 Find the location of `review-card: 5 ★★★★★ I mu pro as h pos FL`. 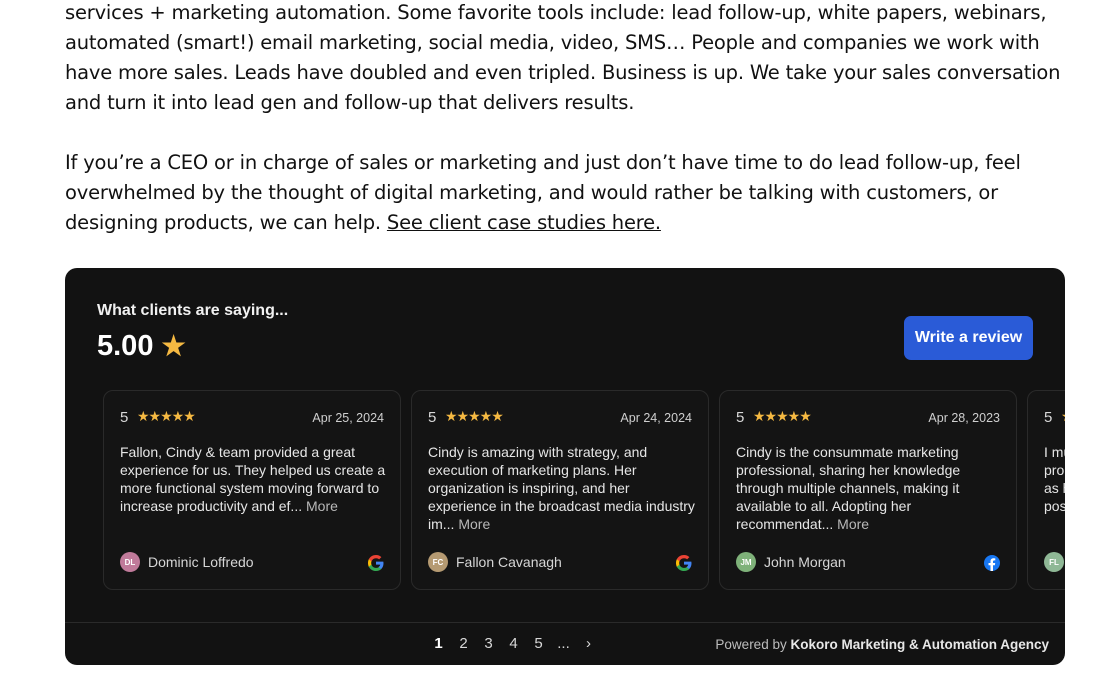

review-card: 5 ★★★★★ I mu pro as h pos FL is located at coordinates (1046, 490).